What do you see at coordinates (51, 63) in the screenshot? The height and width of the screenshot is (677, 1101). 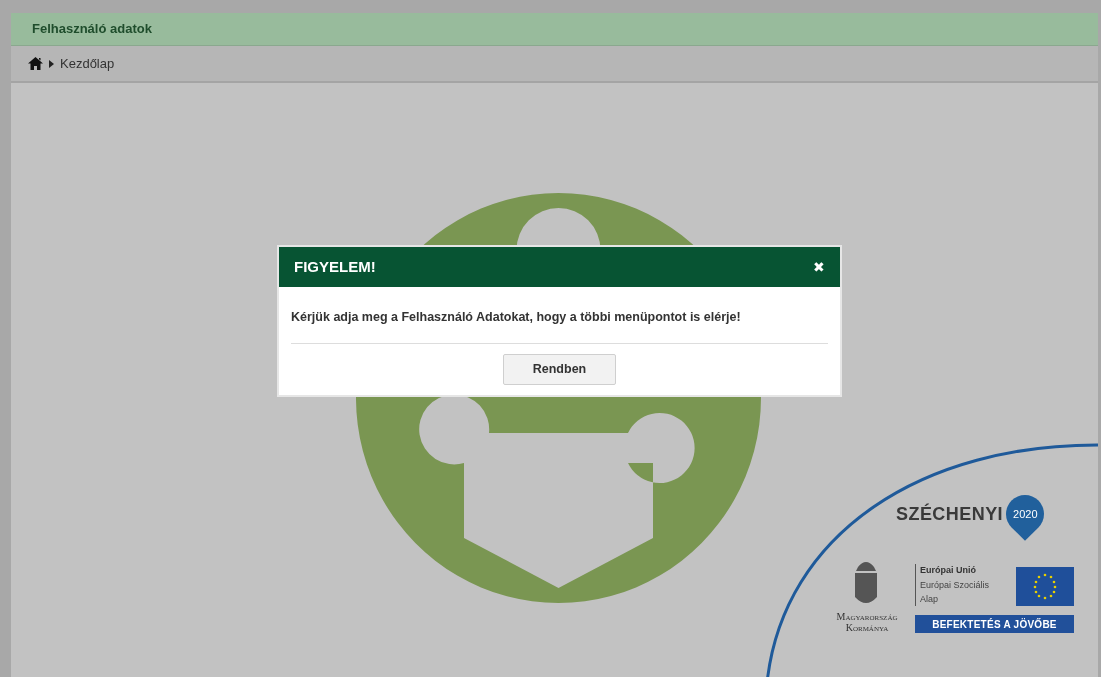 I see `caret-icon` at bounding box center [51, 63].